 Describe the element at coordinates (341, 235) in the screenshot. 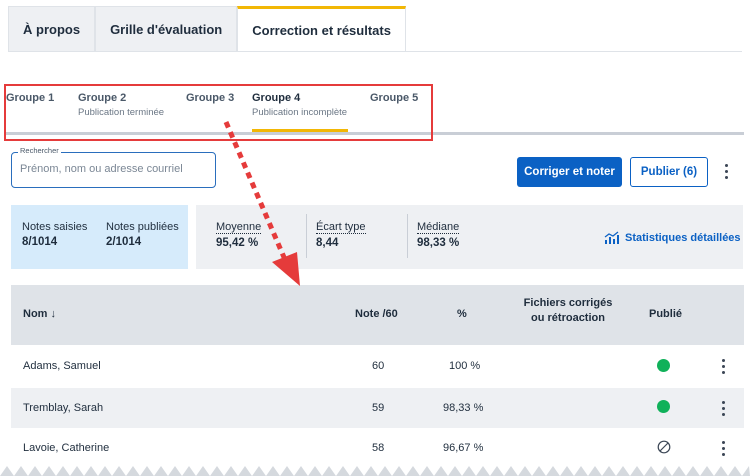

I see `stat-ecart-type: Écart type 8,44` at that location.